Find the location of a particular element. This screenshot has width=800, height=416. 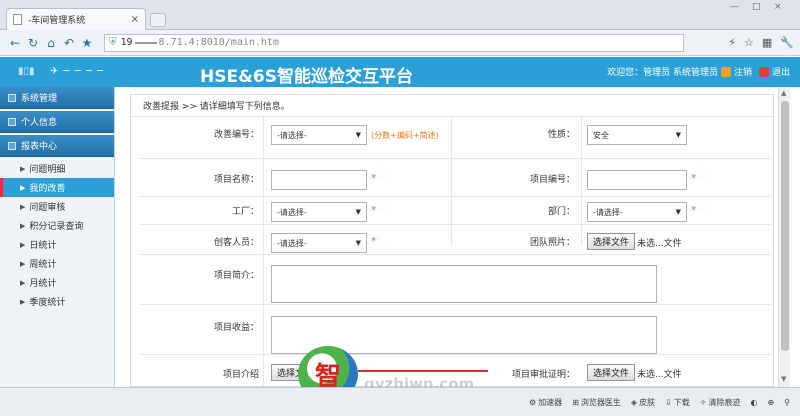

breadcrumb-text: 改善提报 >> 请详细填写下列信息。 is located at coordinates (216, 107).